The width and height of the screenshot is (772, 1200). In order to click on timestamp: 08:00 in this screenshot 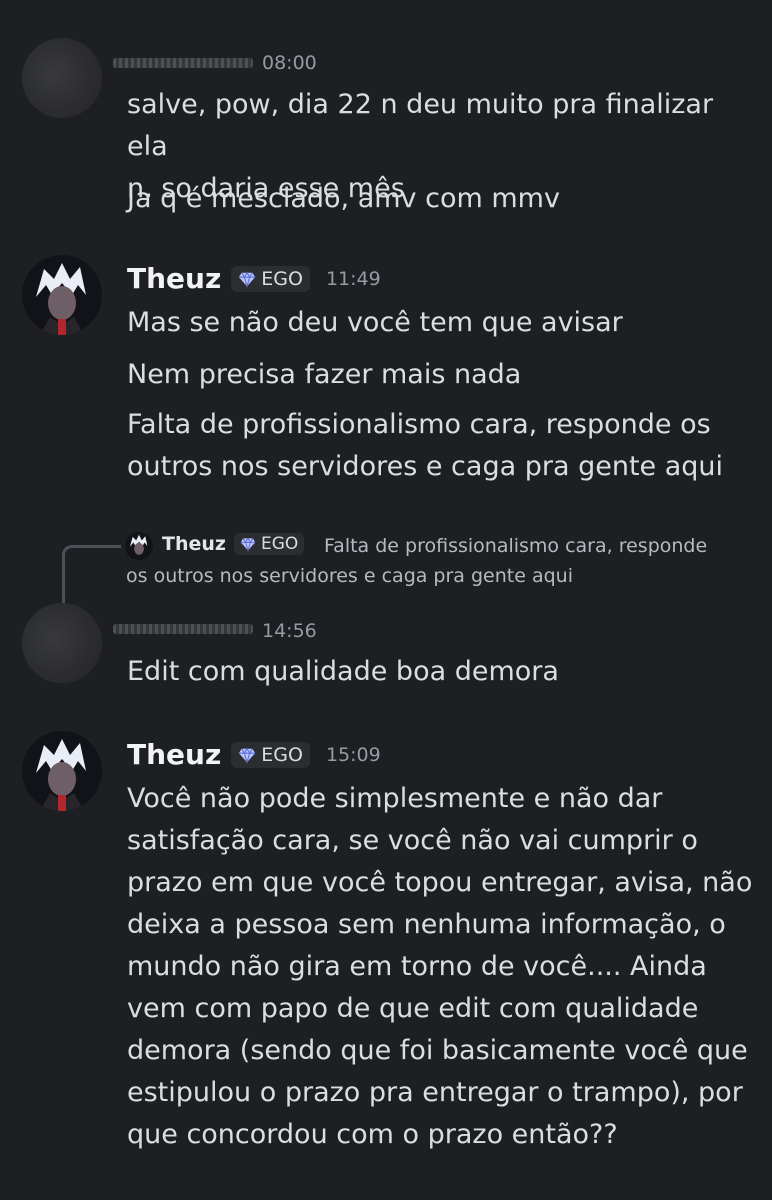, I will do `click(289, 63)`.